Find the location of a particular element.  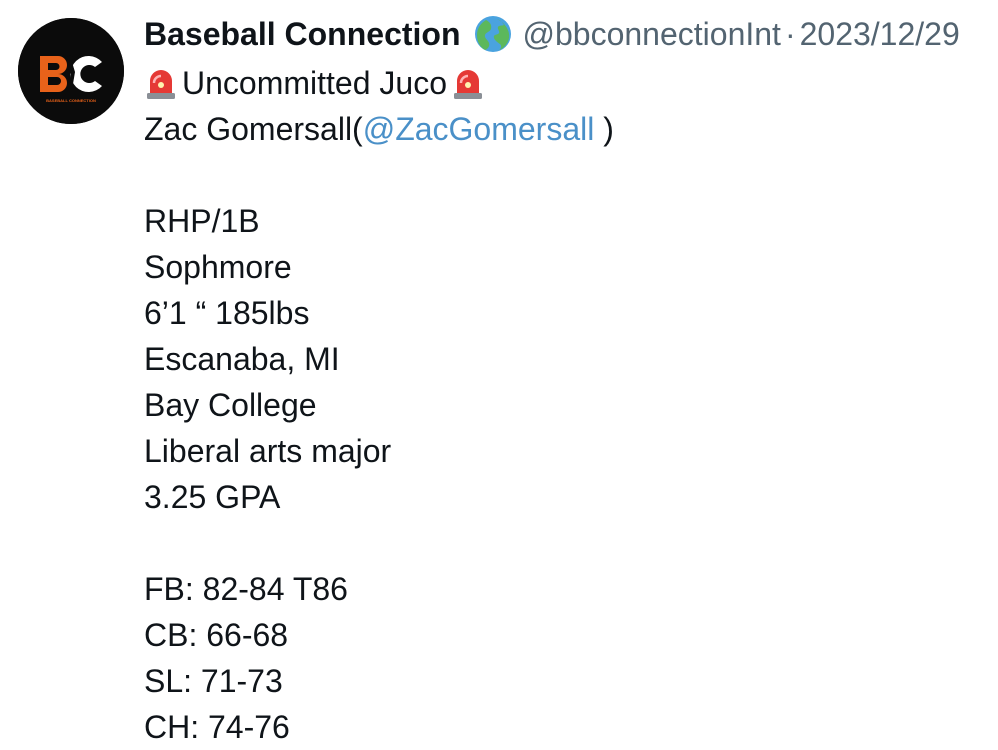

display-name: Baseball Connection is located at coordinates (302, 34).